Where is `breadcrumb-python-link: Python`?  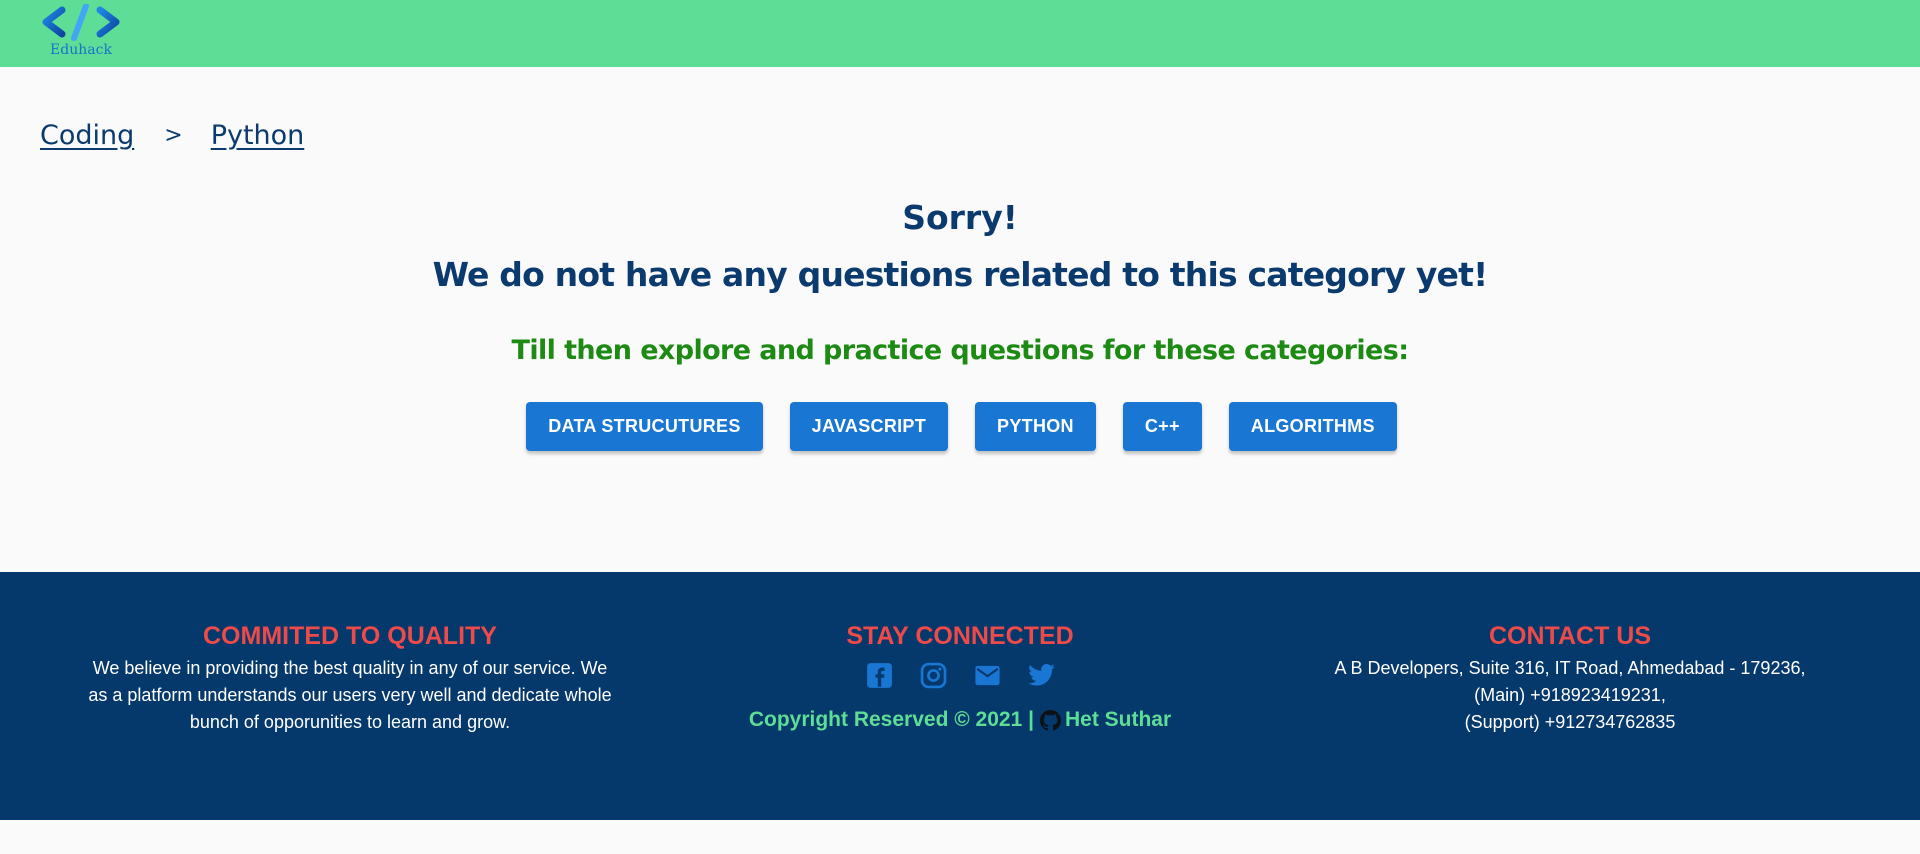
breadcrumb-python-link: Python is located at coordinates (258, 135).